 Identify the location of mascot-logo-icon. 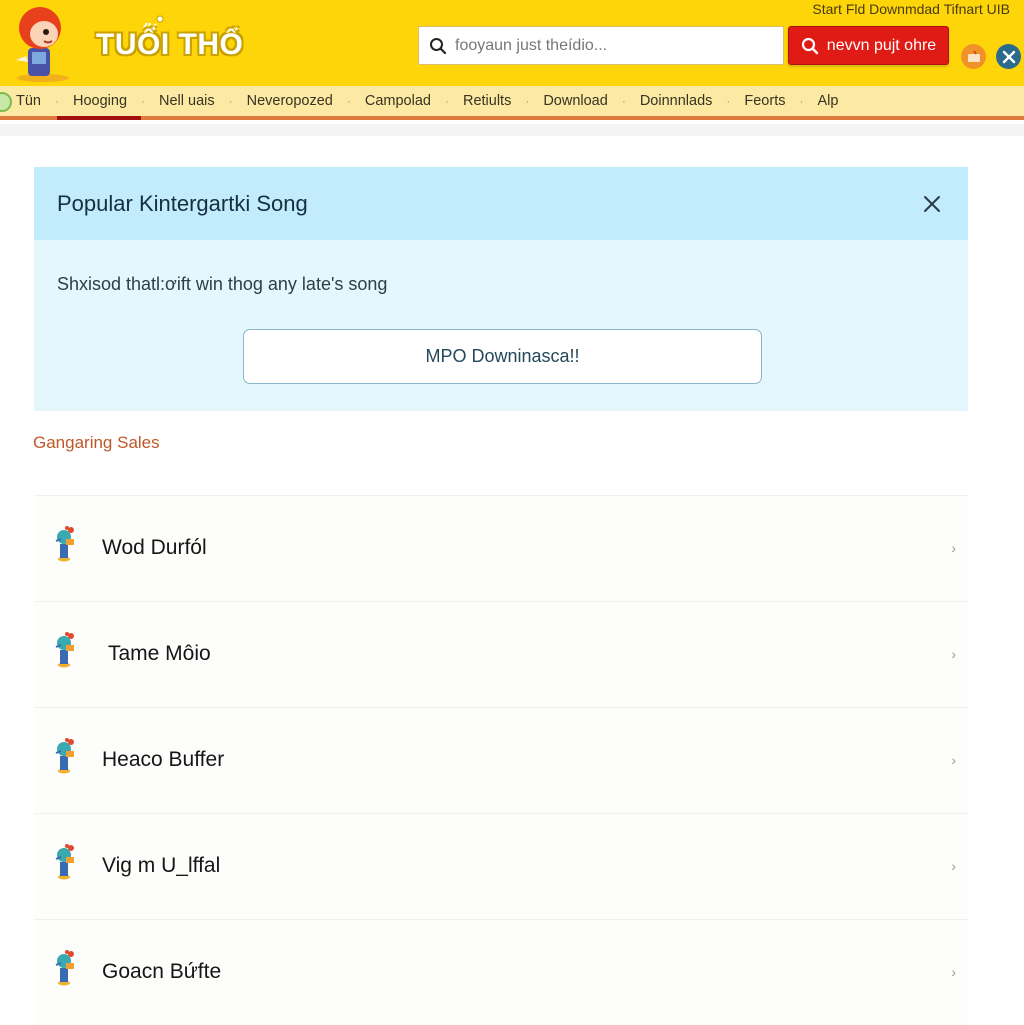
(43, 42).